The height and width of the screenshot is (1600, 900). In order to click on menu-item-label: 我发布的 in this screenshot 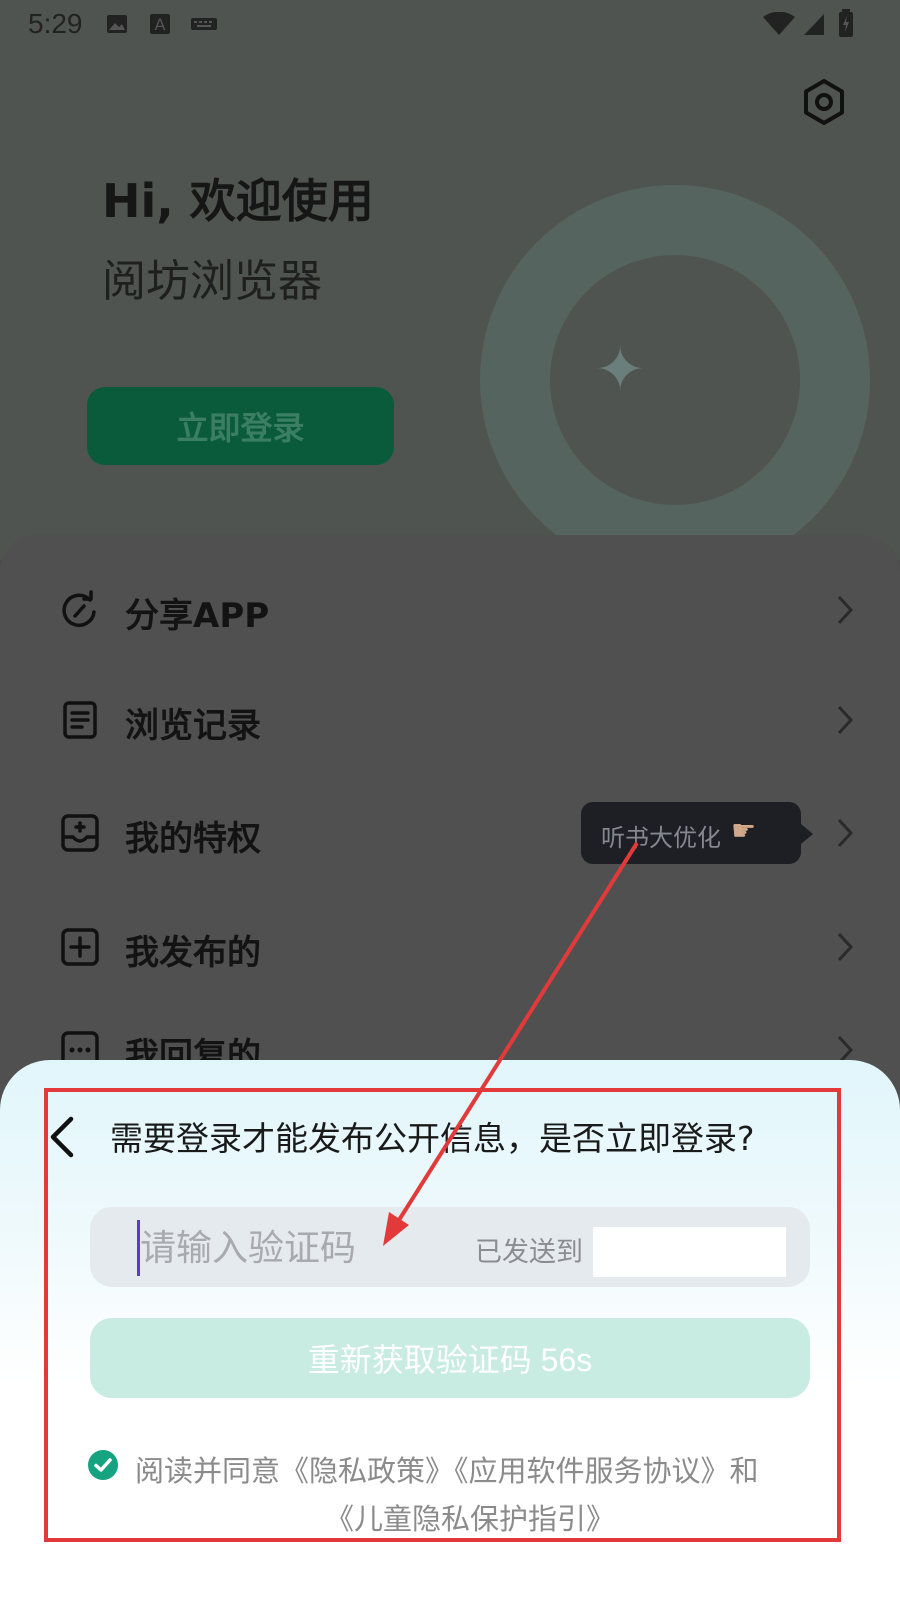, I will do `click(193, 953)`.